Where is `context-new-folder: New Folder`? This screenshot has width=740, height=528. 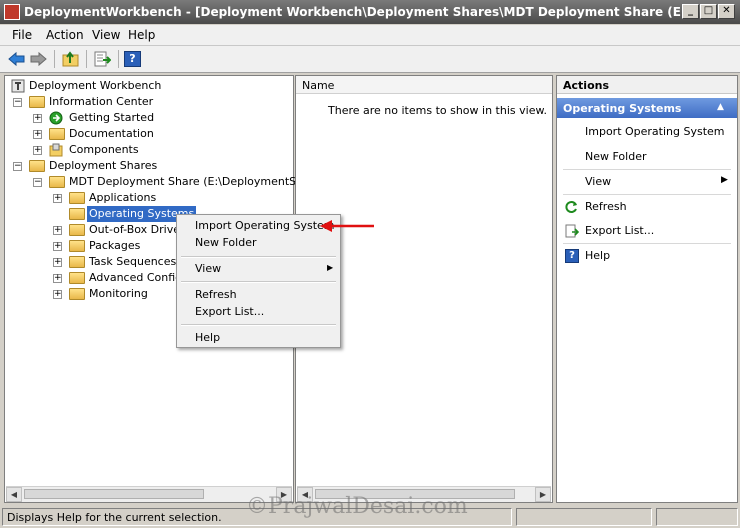
context-new-folder: New Folder is located at coordinates (225, 242).